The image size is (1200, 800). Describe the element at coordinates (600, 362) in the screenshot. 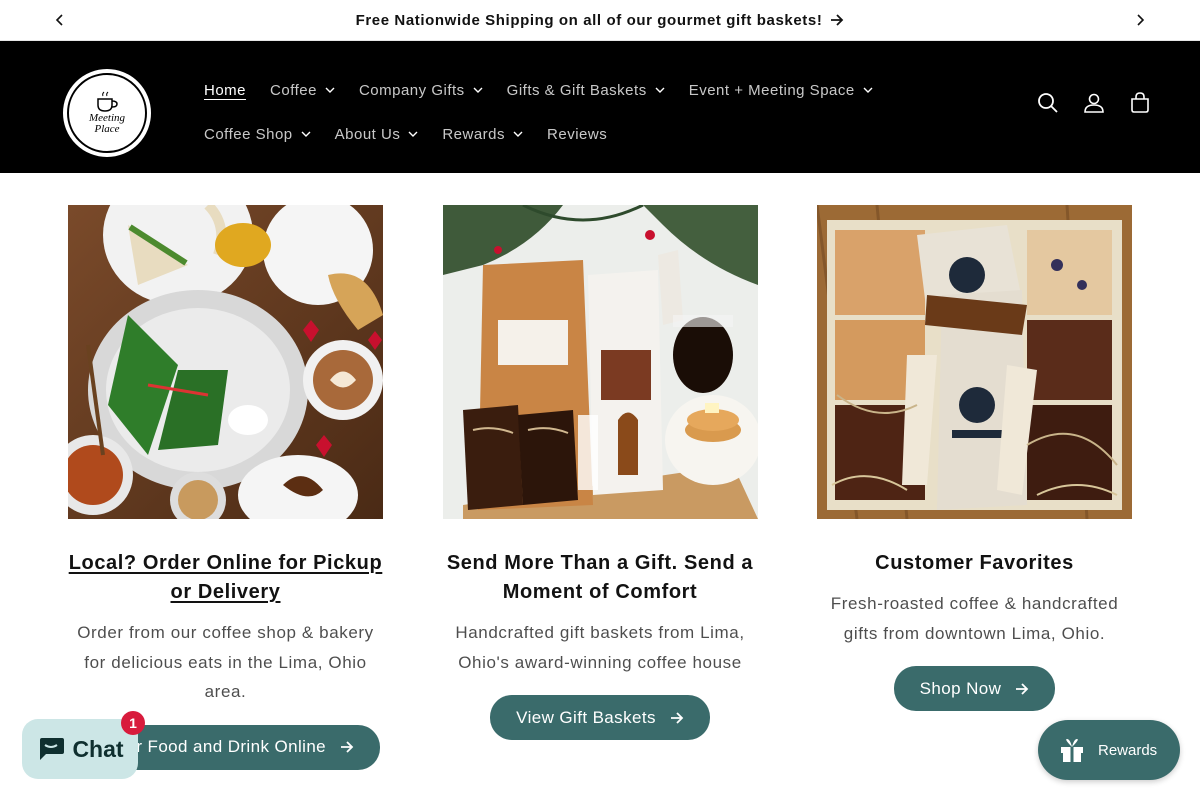

I see `gift-basket-image` at that location.